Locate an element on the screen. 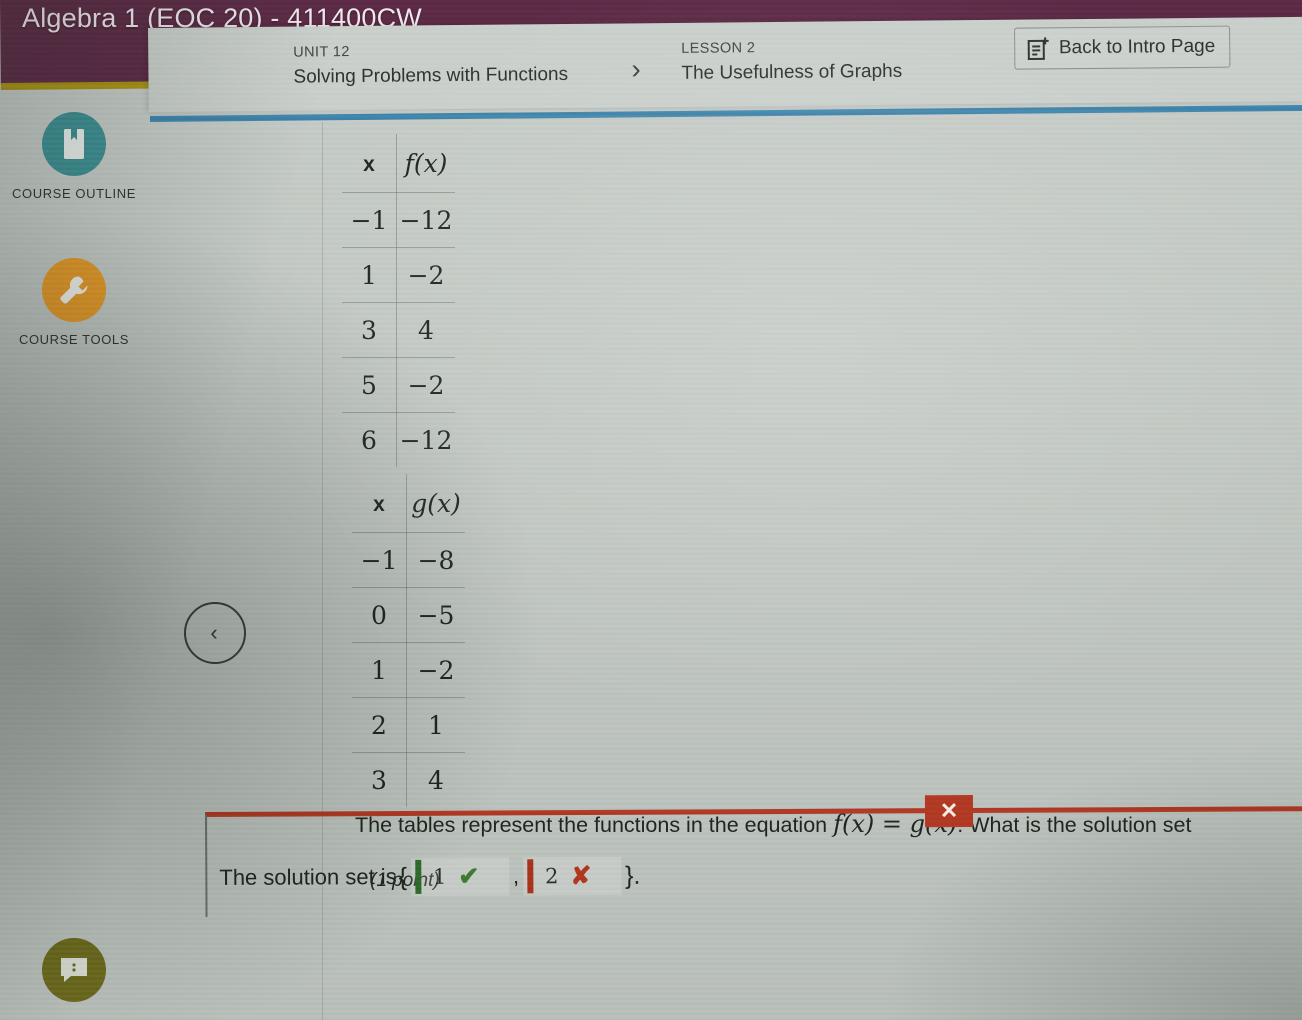 Image resolution: width=1302 pixels, height=1020 pixels. g-cell-x: 1 is located at coordinates (379, 670).